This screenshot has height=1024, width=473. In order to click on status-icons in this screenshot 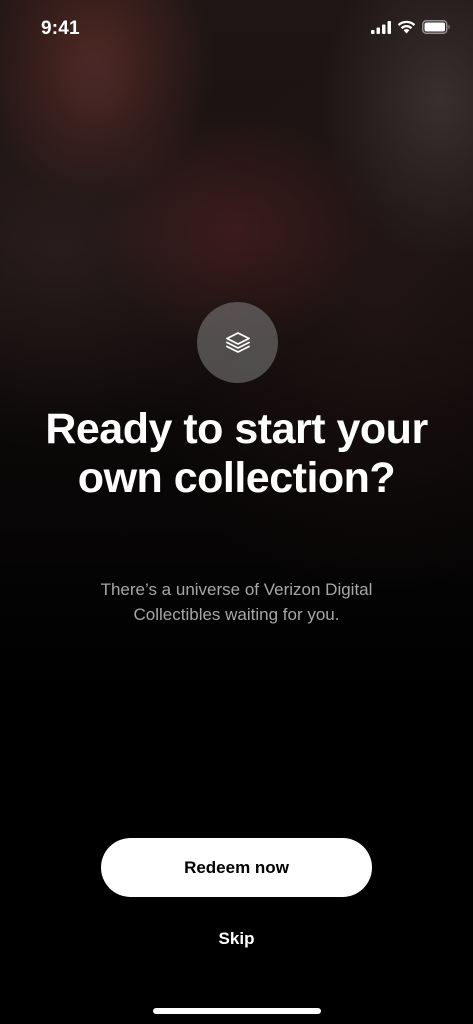, I will do `click(411, 29)`.